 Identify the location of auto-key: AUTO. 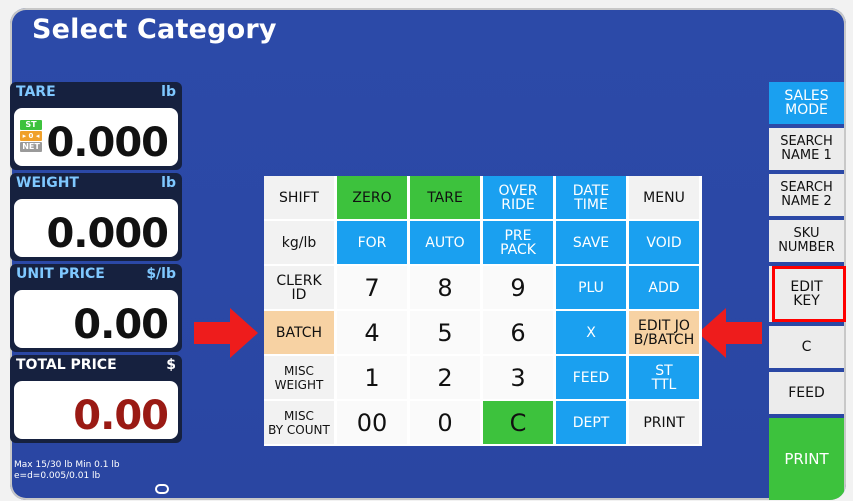
(445, 242).